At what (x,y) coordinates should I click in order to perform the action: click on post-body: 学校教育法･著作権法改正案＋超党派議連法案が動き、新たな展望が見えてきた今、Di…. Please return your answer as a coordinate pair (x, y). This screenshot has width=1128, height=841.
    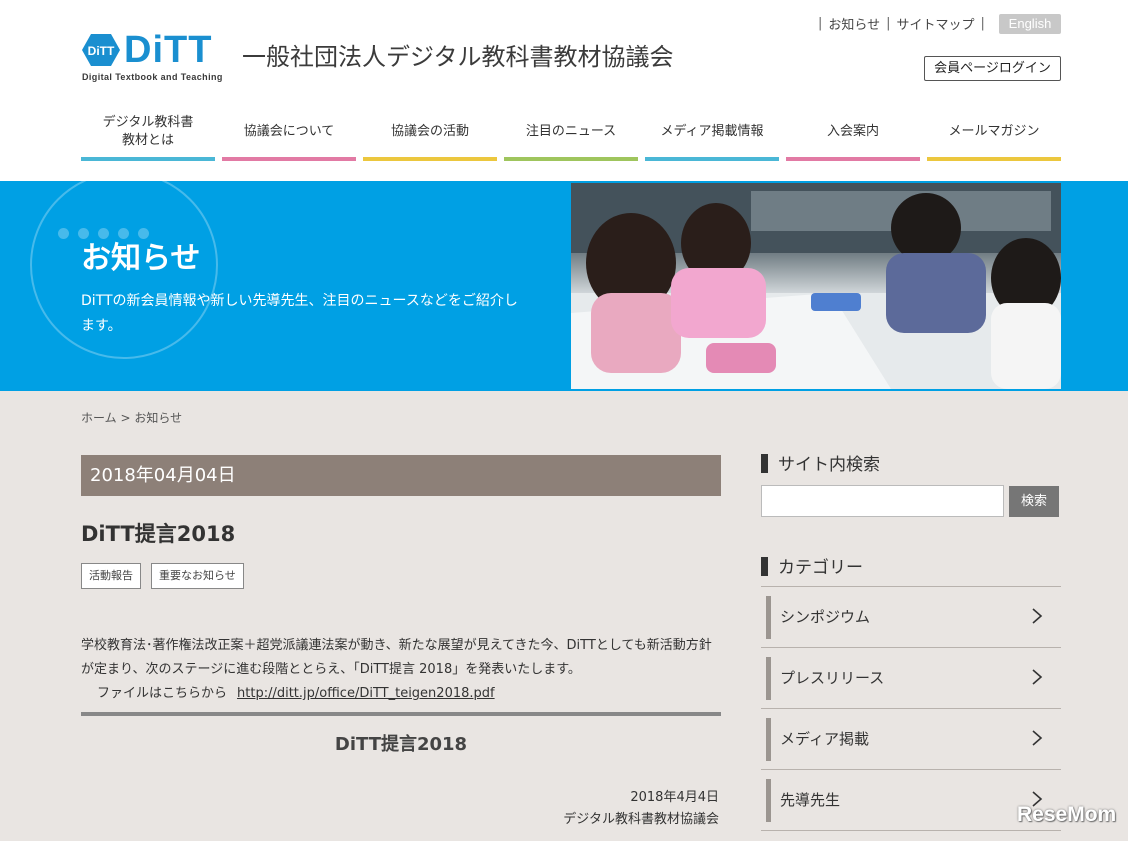
    Looking at the image, I should click on (396, 657).